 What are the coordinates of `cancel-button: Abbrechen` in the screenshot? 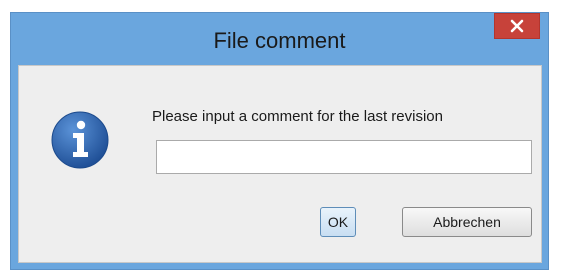 It's located at (467, 222).